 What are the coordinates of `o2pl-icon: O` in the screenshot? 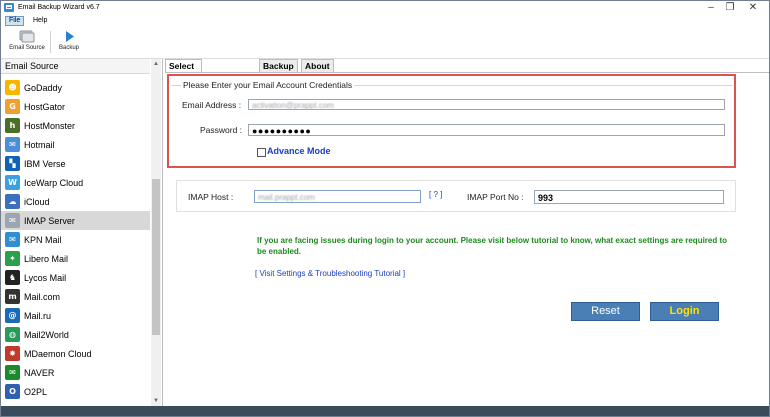 It's located at (12, 391).